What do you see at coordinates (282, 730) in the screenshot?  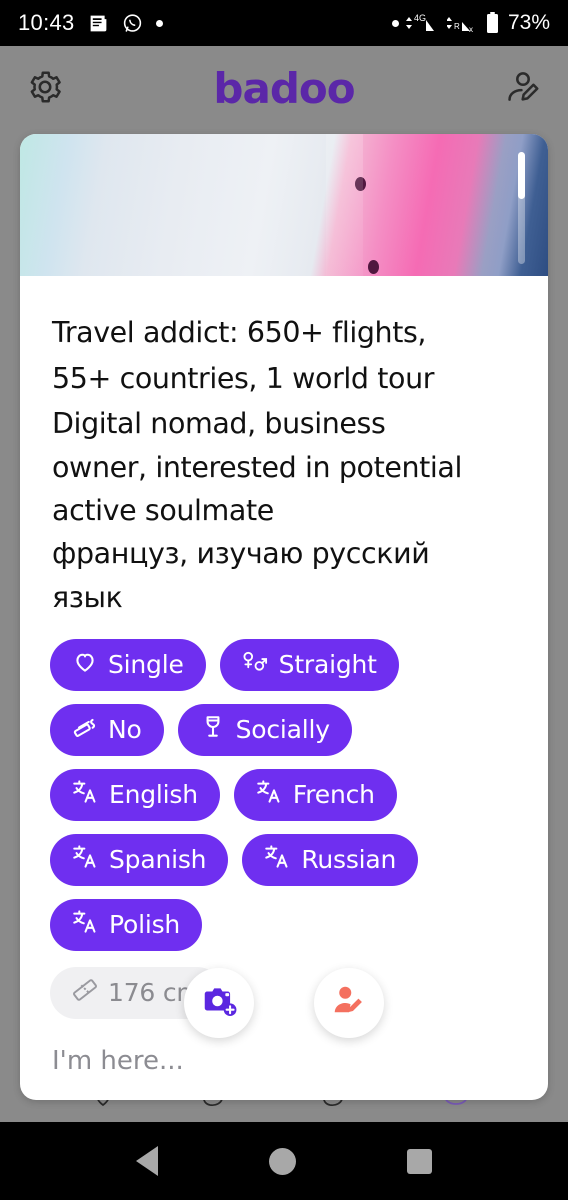 I see `badge-label: Socially` at bounding box center [282, 730].